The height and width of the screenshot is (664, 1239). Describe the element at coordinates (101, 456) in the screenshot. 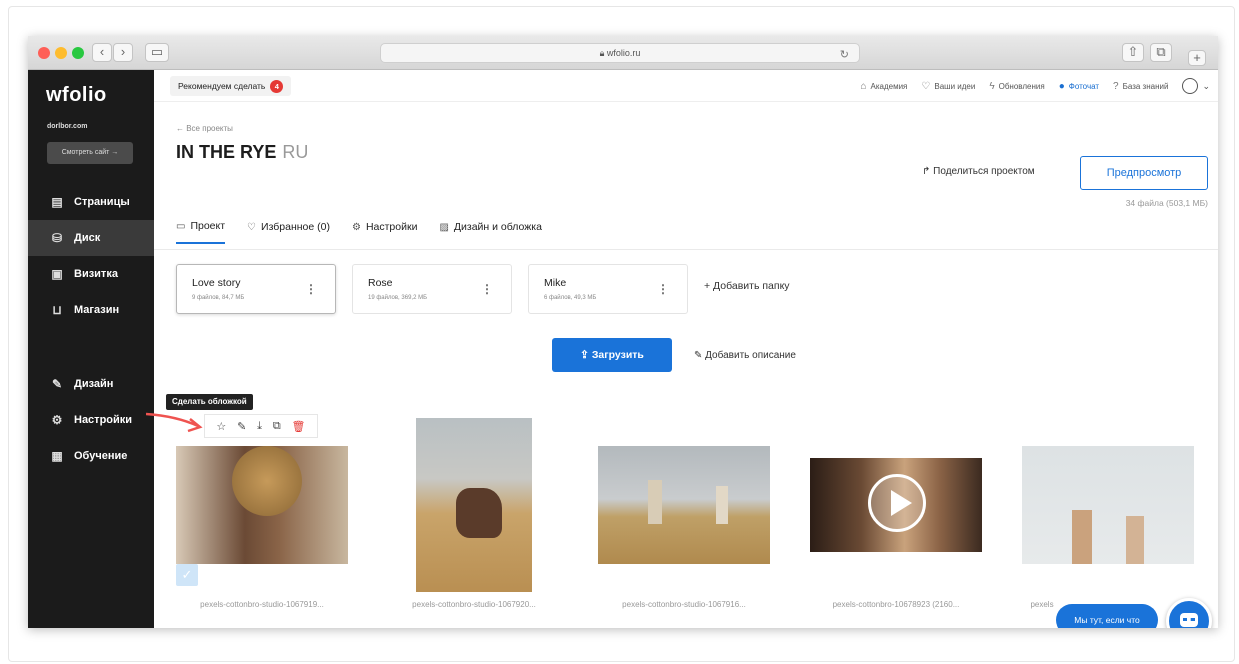

I see `sidebar-item-label: Обучение` at that location.